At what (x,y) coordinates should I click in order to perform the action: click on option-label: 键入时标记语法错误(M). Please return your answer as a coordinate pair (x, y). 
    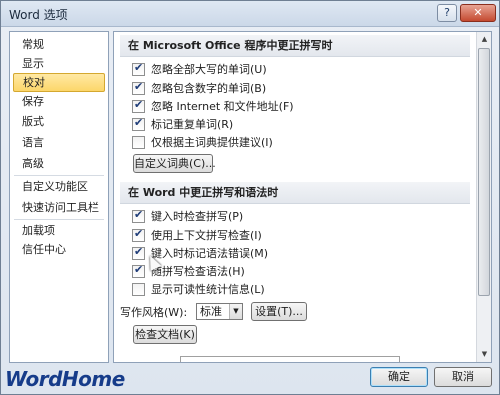
    Looking at the image, I should click on (210, 253).